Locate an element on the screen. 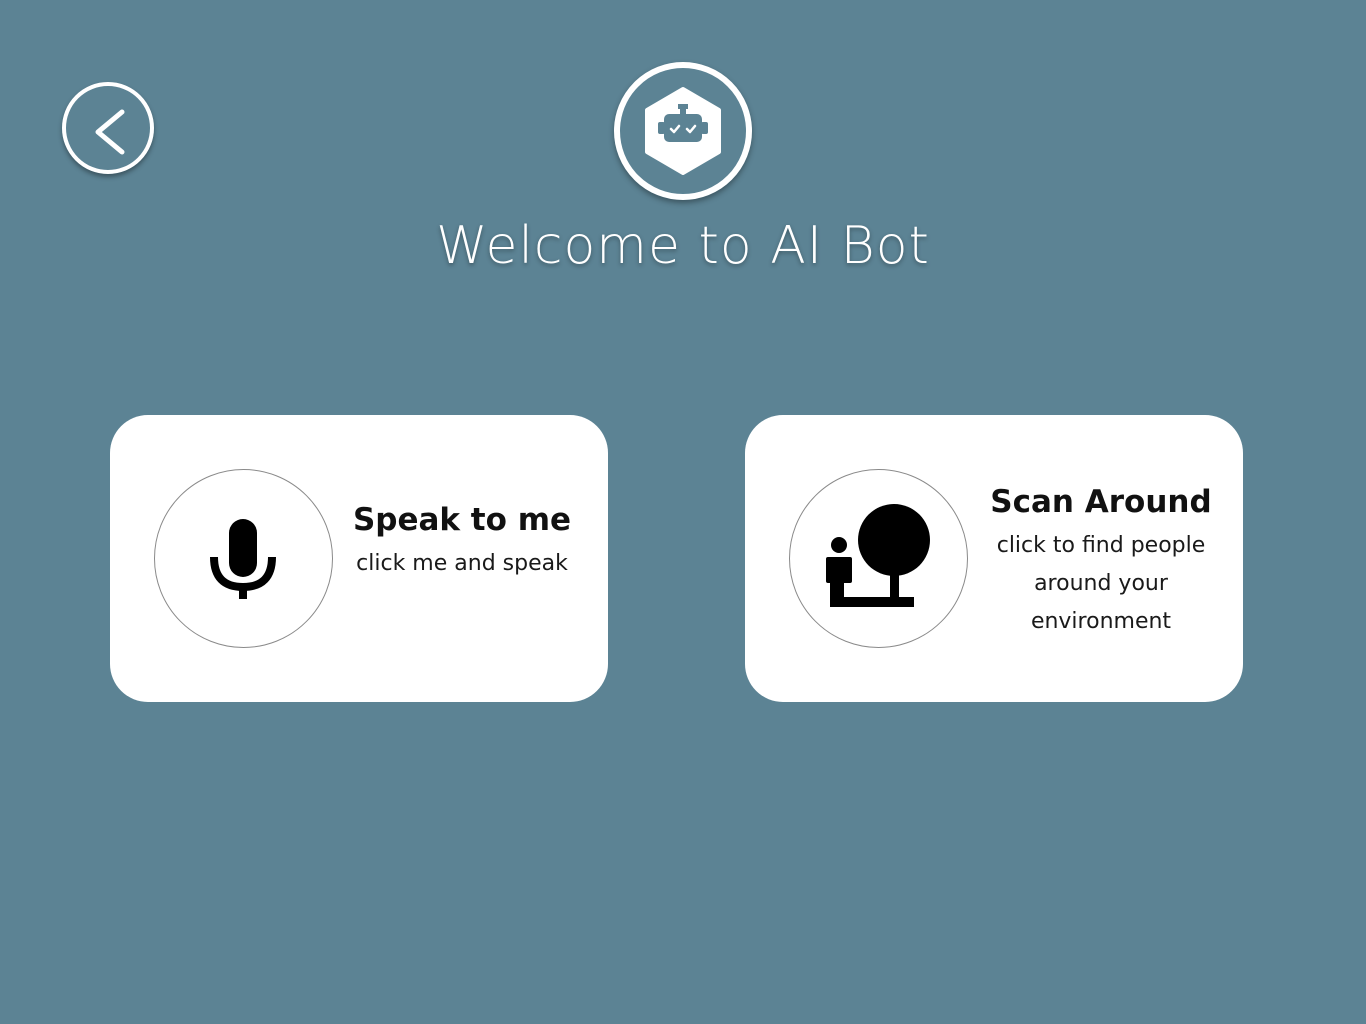 The image size is (1366, 1024). scan-card-title: Scan Around is located at coordinates (1101, 502).